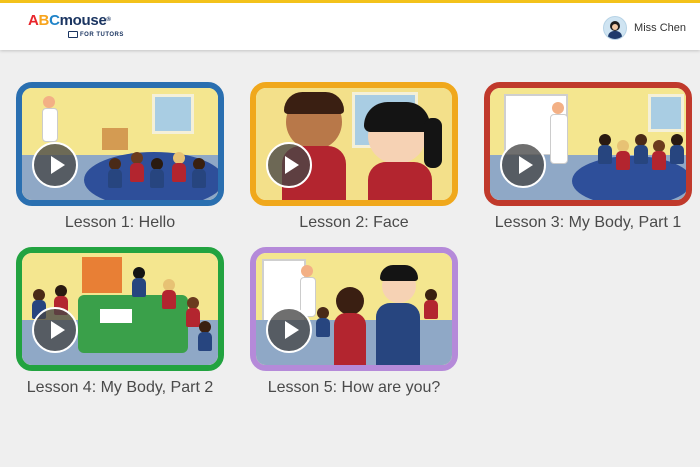 This screenshot has height=467, width=700. I want to click on lesson-card-1: Lesson 1: Hello, so click(120, 157).